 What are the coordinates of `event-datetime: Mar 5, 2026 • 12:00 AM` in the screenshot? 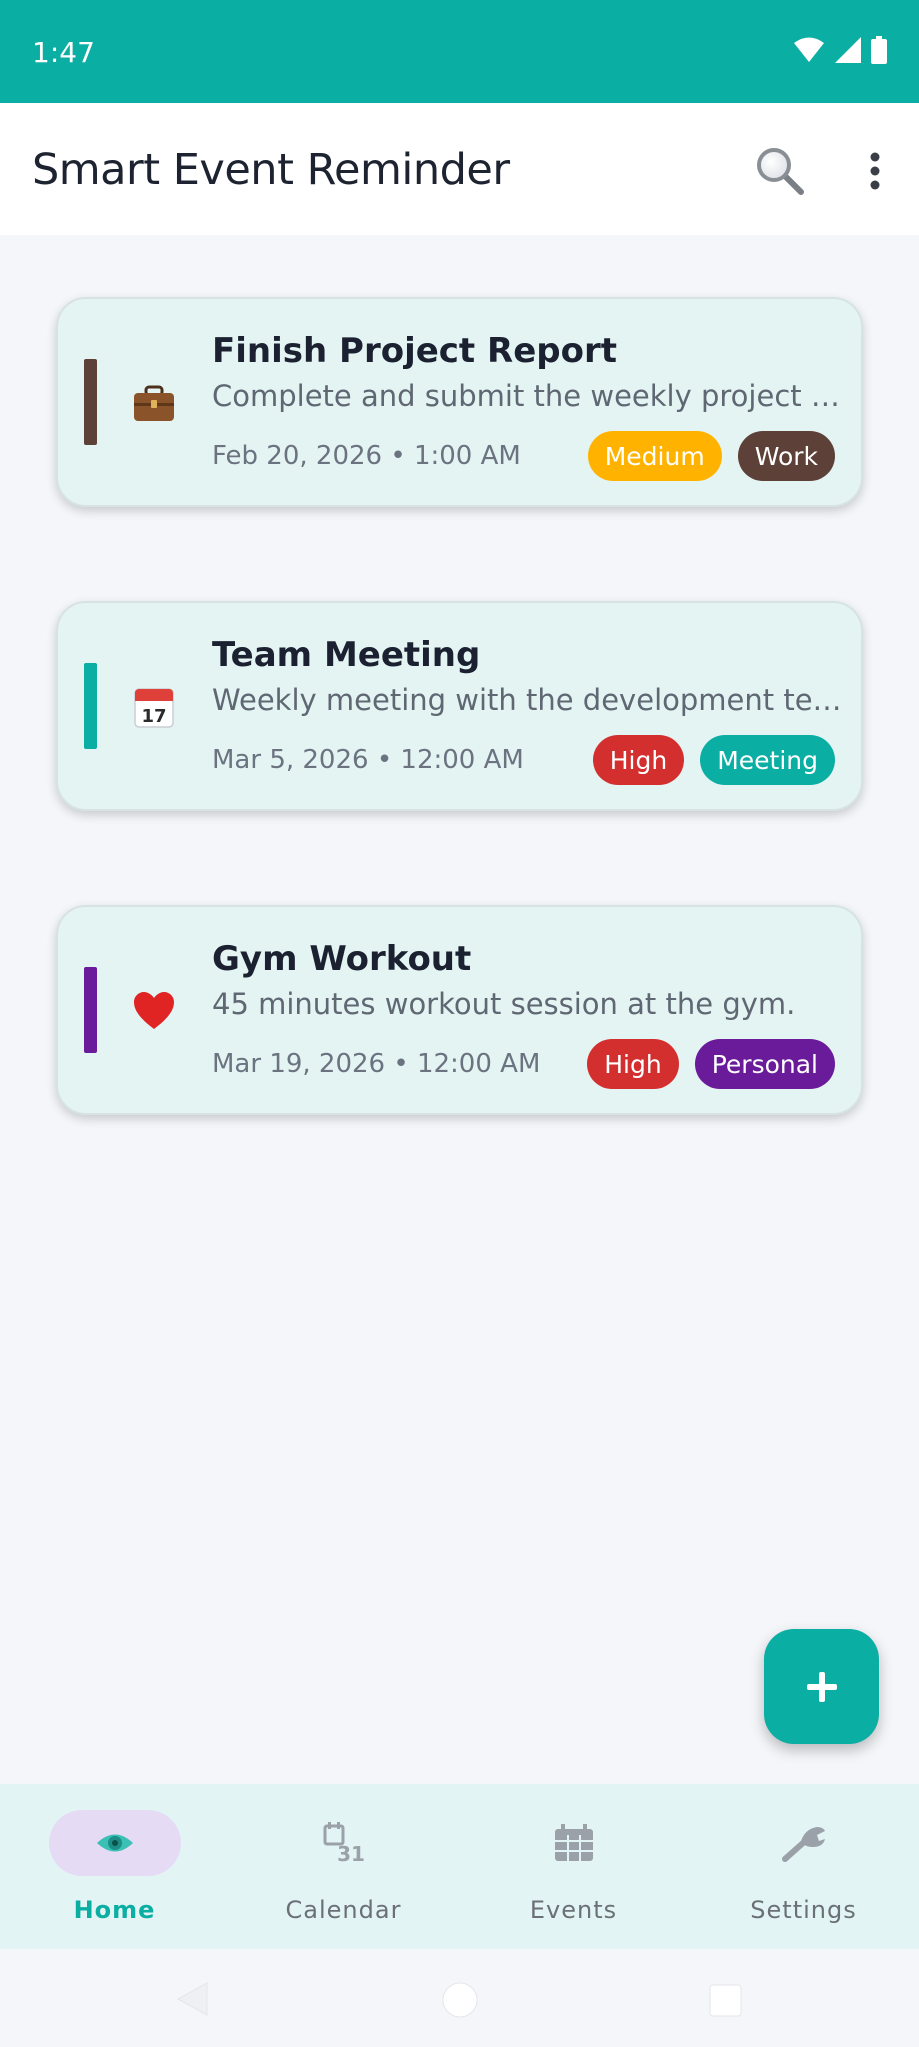 It's located at (368, 760).